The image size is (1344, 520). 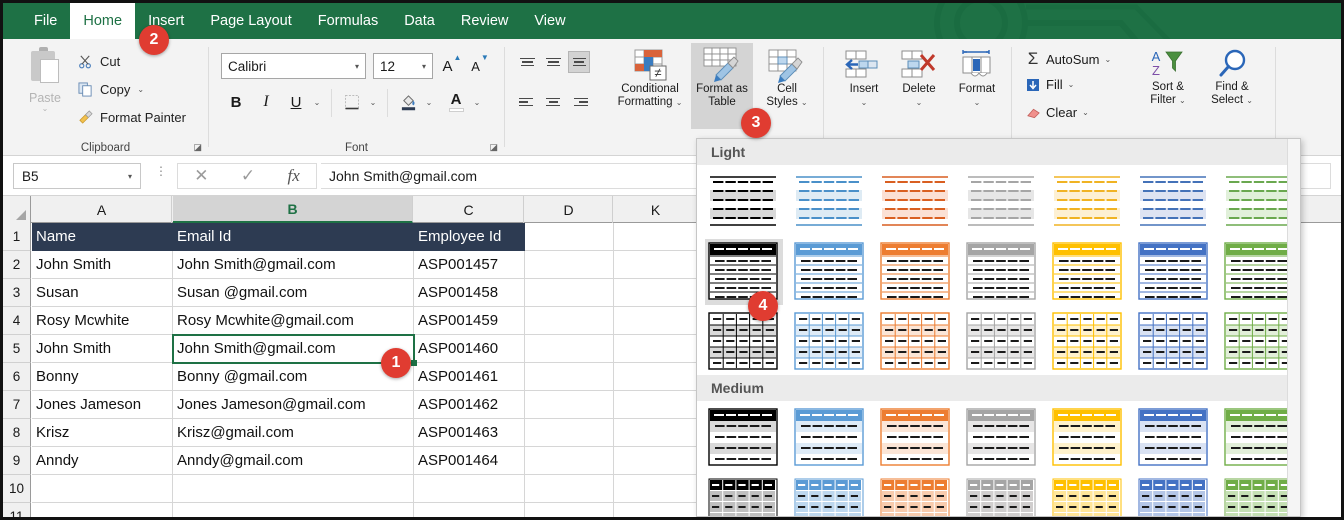 I want to click on delete-cells-button: Delete ⌄, so click(x=919, y=78).